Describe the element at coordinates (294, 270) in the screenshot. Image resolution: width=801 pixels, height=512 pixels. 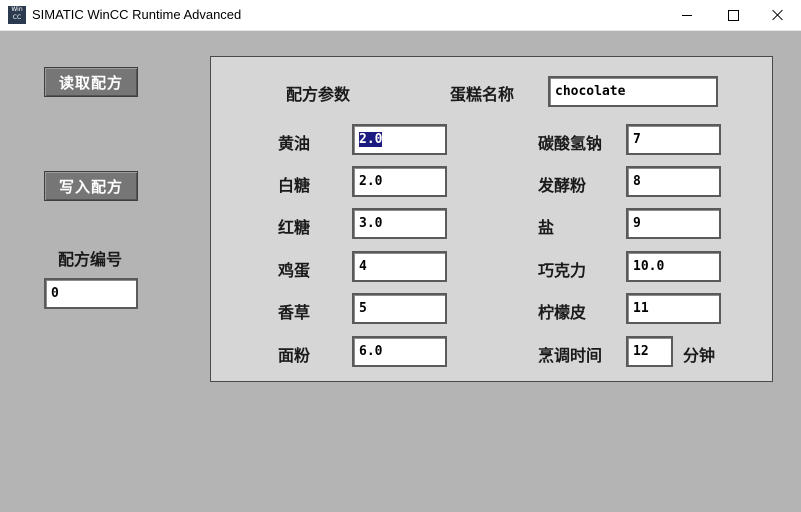
I see `param-label-eggs: 鸡蛋` at that location.